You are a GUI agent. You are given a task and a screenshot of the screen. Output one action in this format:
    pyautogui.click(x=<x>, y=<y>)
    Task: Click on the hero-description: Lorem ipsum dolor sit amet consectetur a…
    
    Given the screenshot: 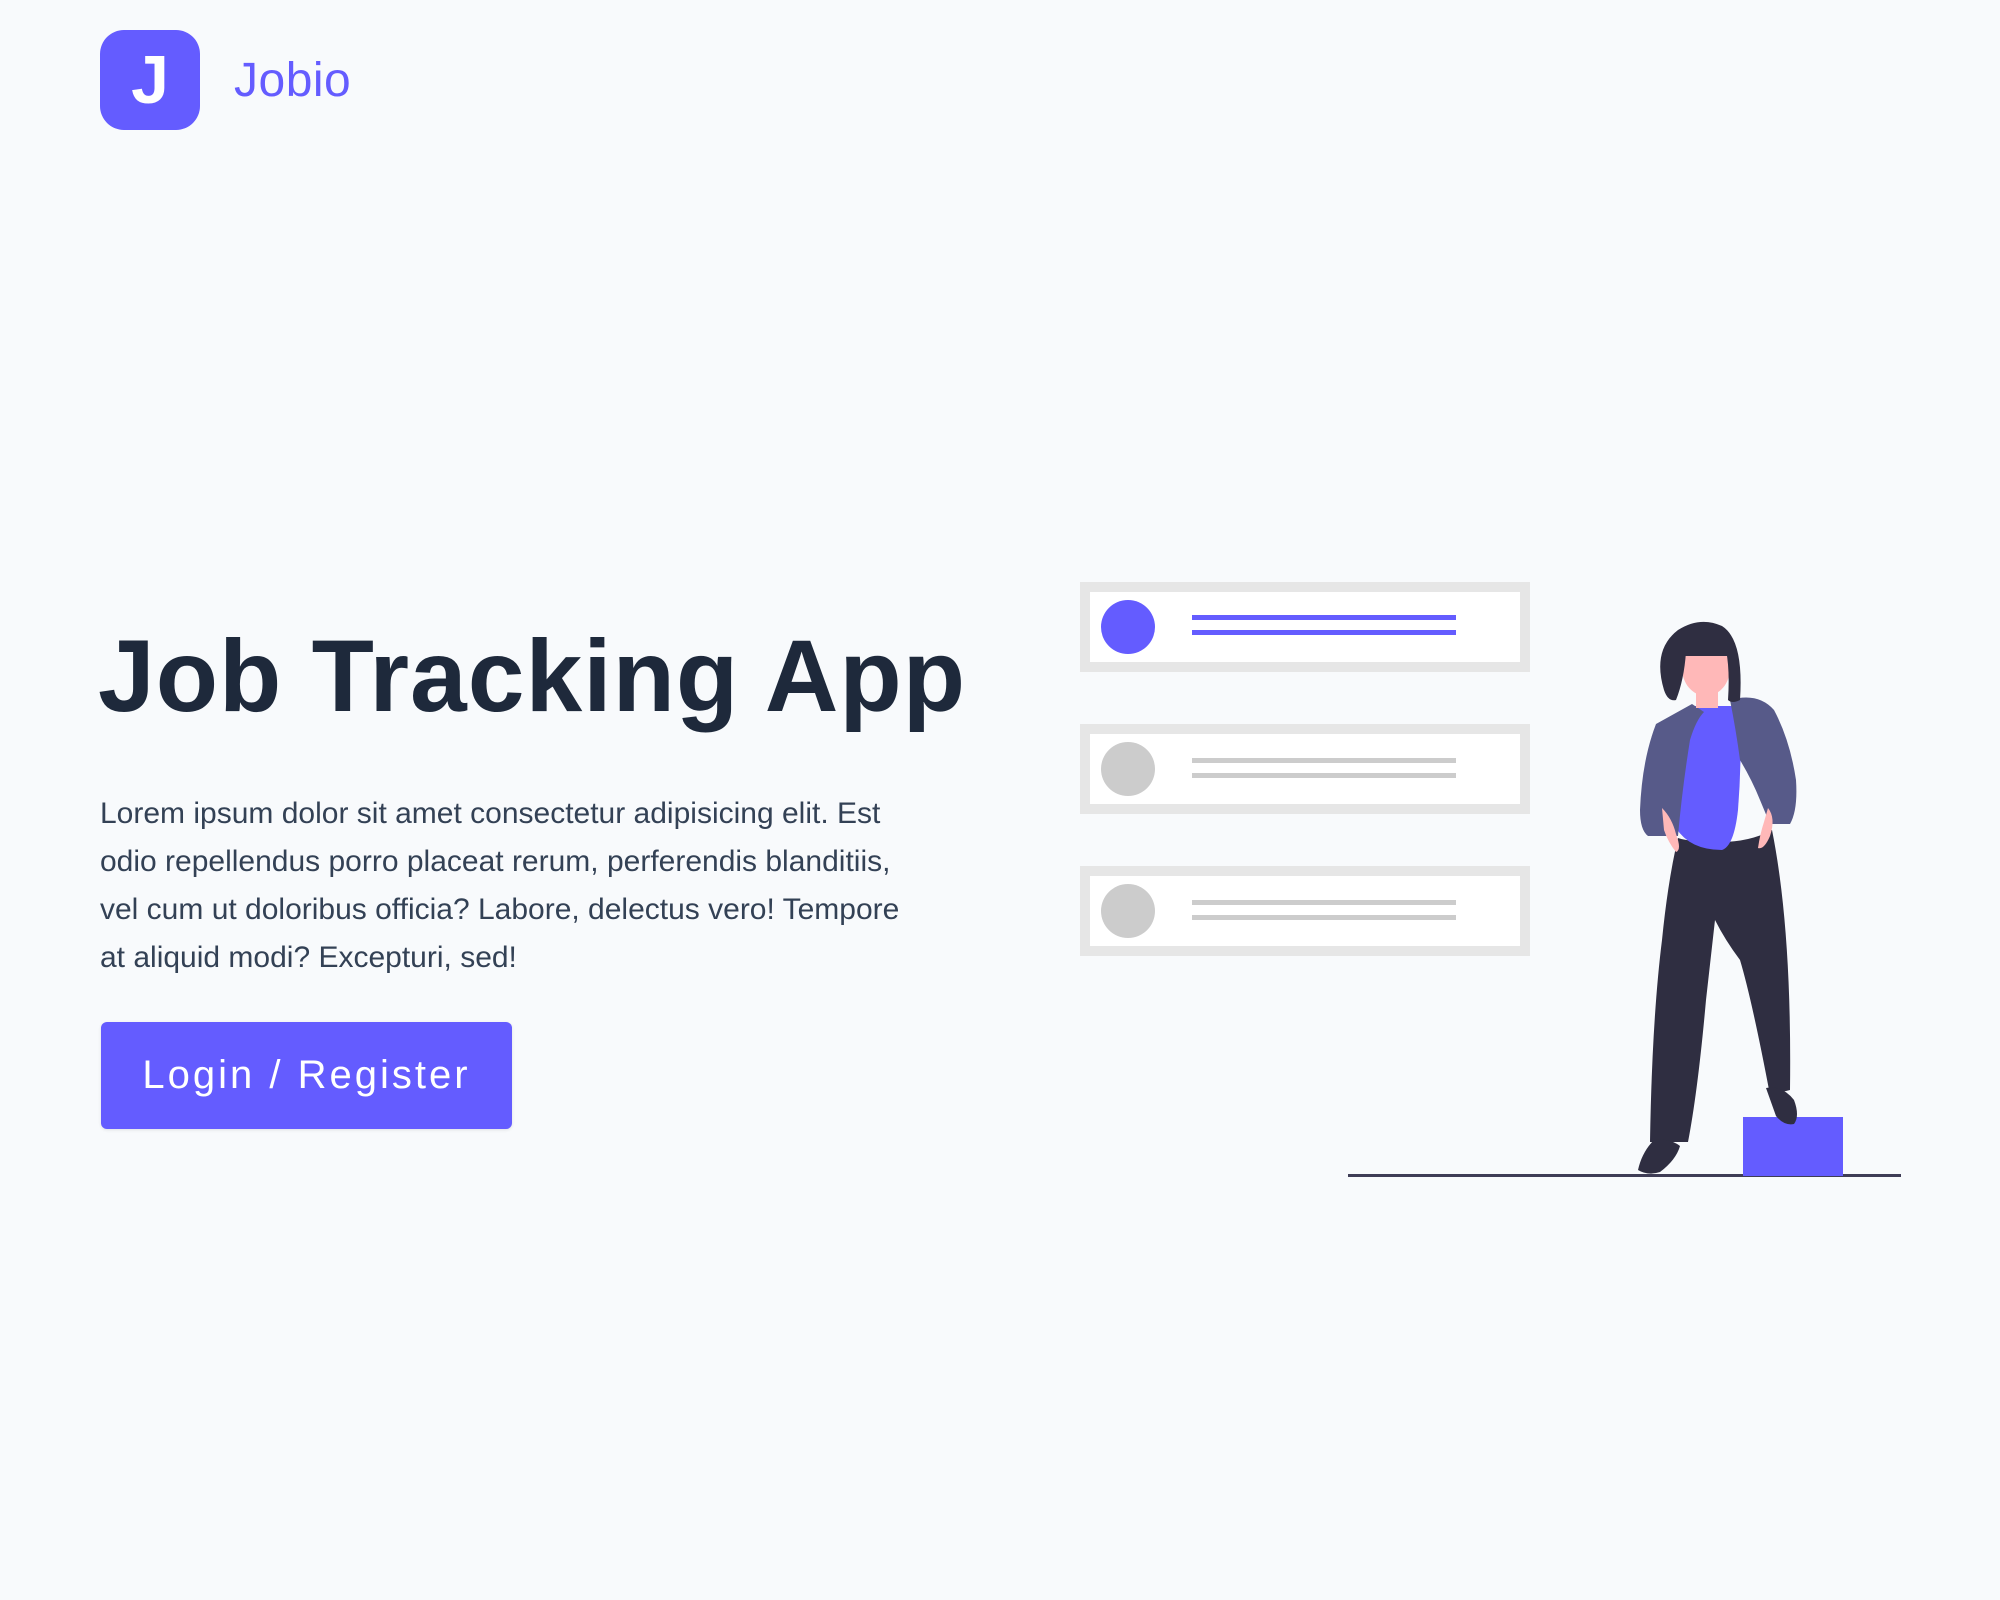 What is the action you would take?
    pyautogui.click(x=500, y=885)
    